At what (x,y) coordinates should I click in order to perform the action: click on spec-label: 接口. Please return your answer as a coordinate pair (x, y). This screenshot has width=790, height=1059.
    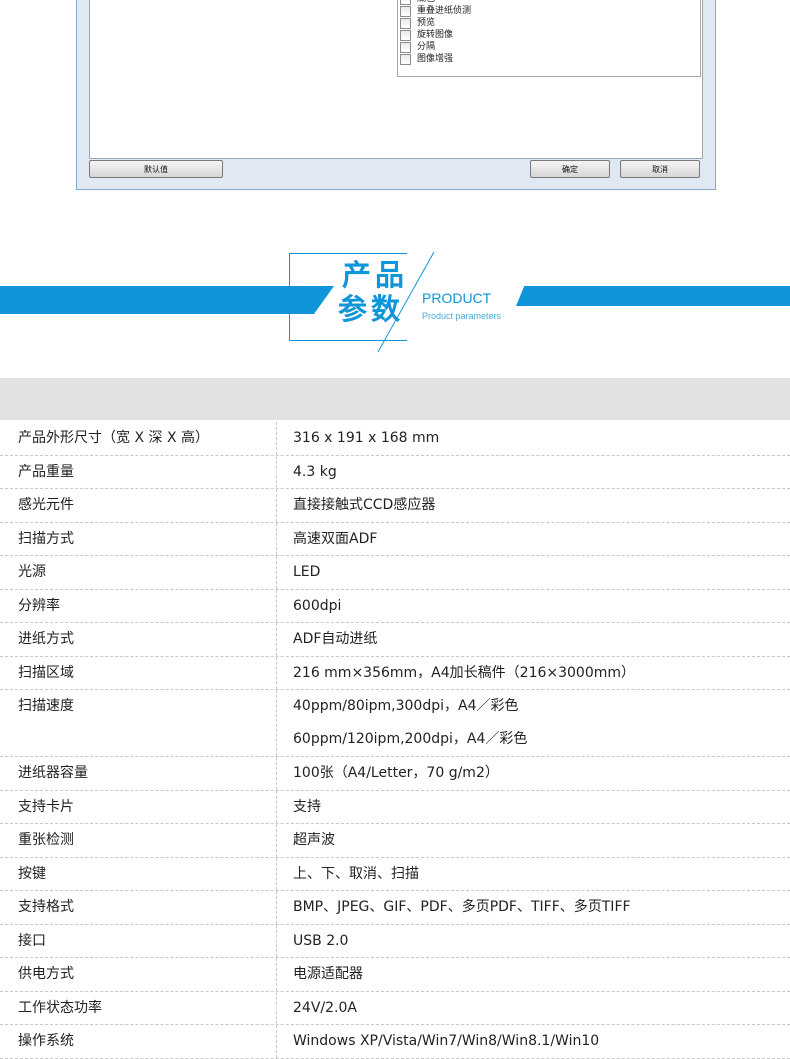
    Looking at the image, I should click on (32, 940).